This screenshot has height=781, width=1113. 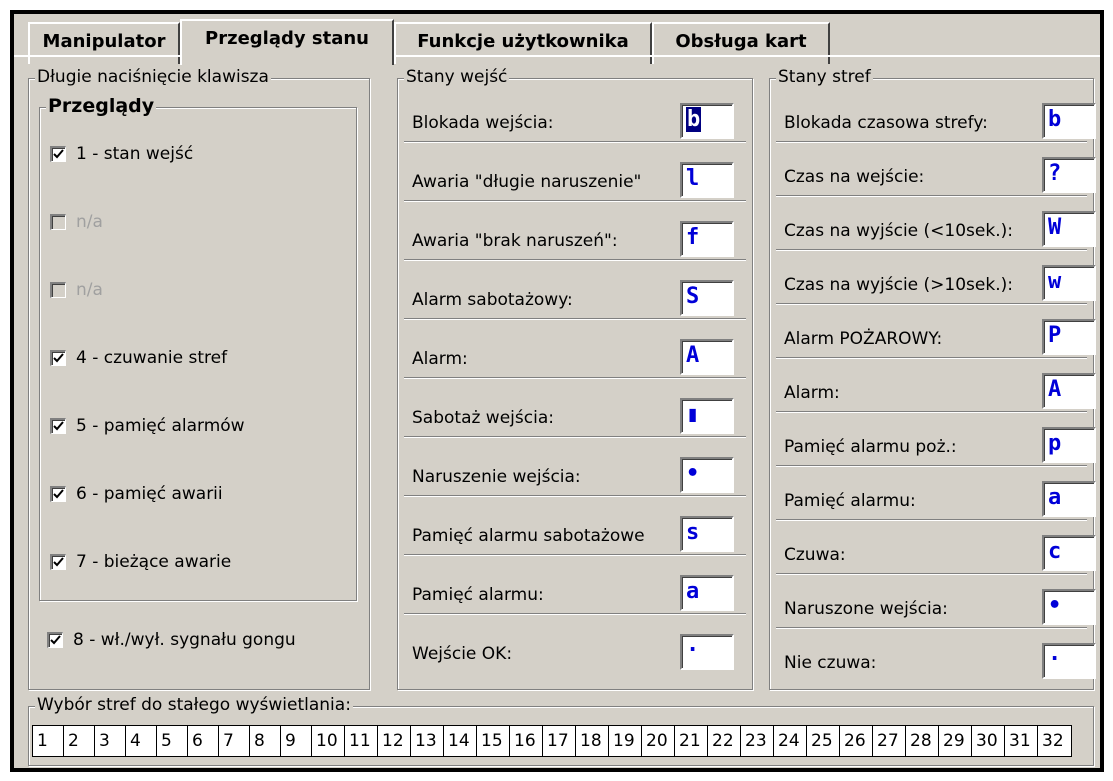 What do you see at coordinates (658, 741) in the screenshot?
I see `zone-cell: 20` at bounding box center [658, 741].